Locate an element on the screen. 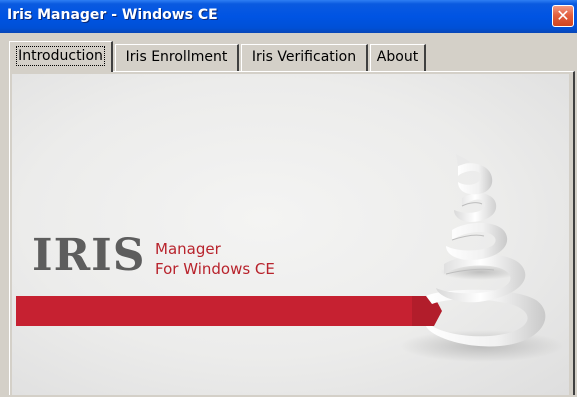 The width and height of the screenshot is (577, 397). title-bar: Iris Manager - Windows CE ✕ is located at coordinates (288, 16).